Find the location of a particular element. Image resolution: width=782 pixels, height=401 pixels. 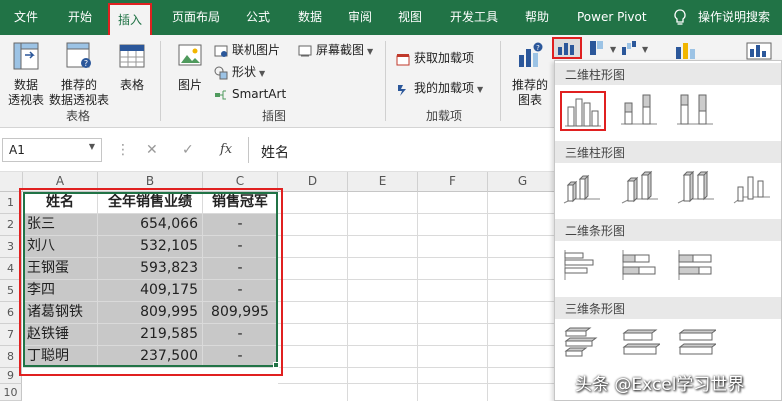

table-cell: 赵铁锤 is located at coordinates (60, 335).